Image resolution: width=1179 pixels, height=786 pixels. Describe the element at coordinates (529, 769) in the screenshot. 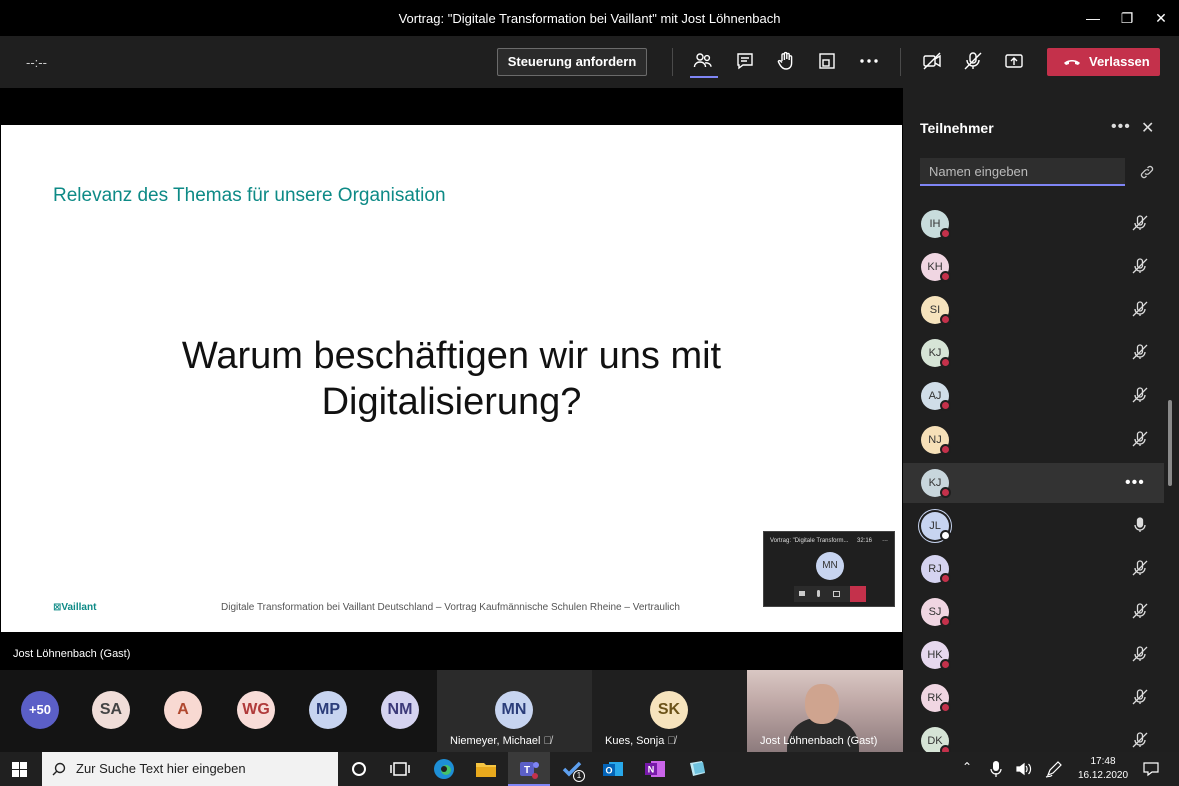

I see `teams-icon: T` at that location.